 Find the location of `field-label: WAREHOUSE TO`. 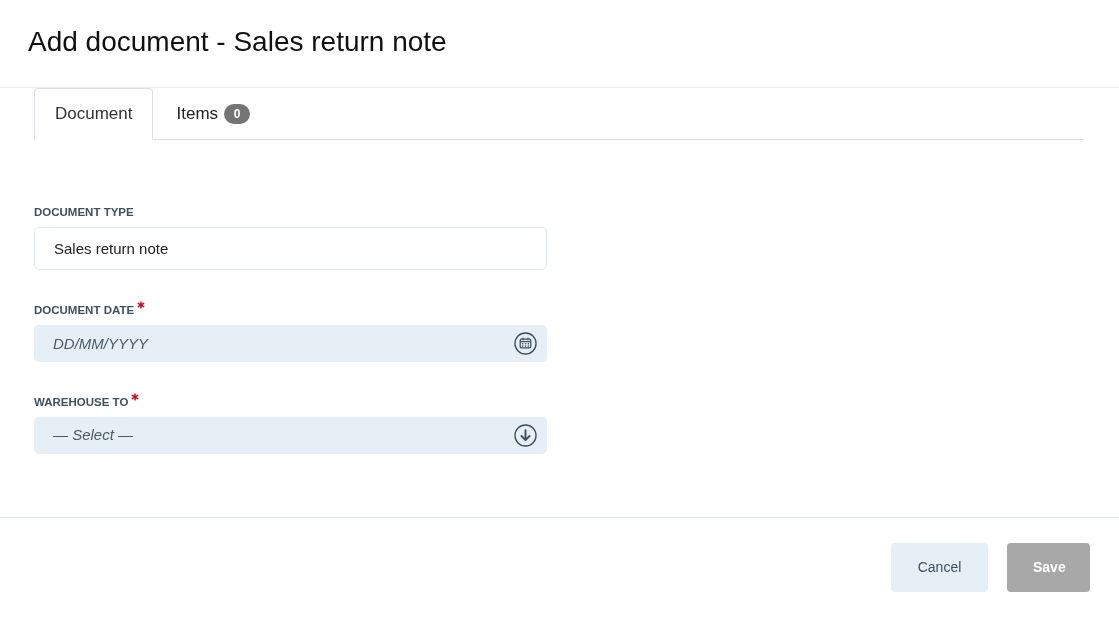

field-label: WAREHOUSE TO is located at coordinates (81, 402).